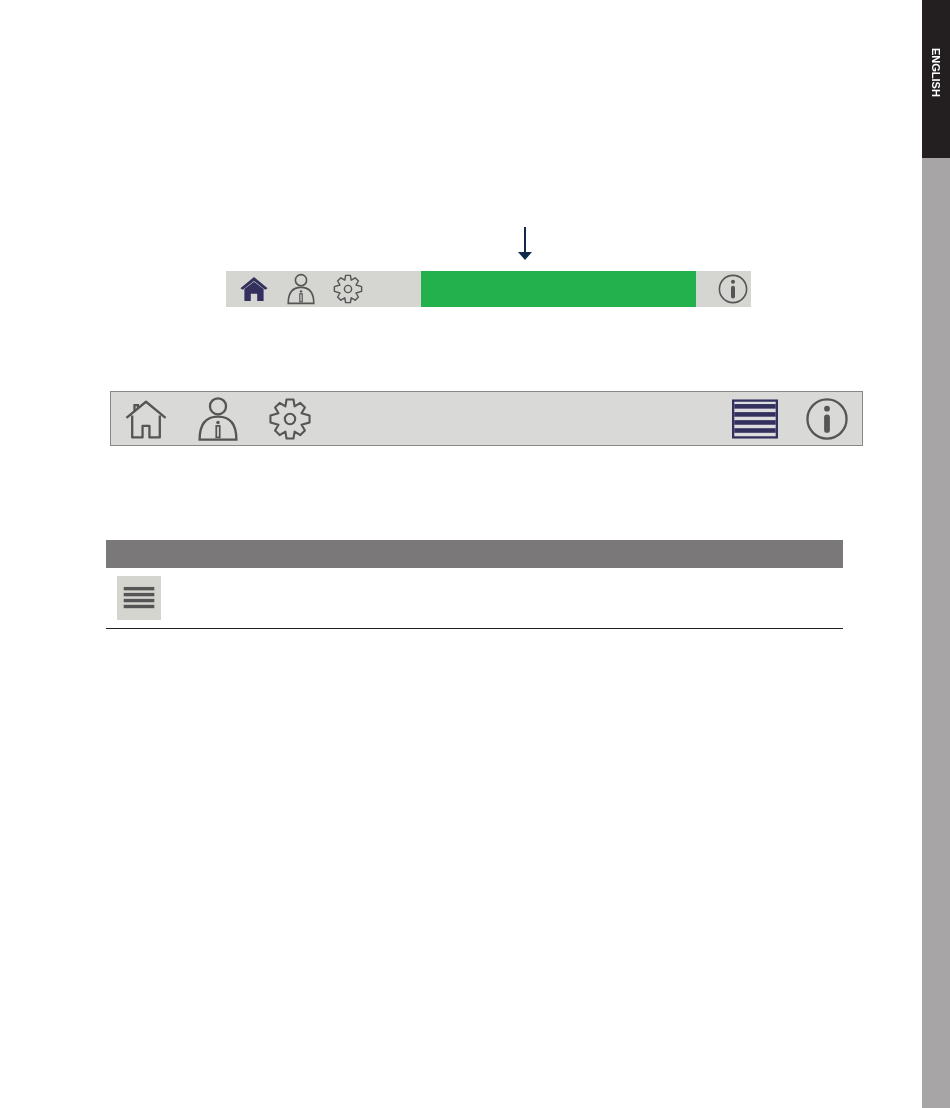 Image resolution: width=950 pixels, height=1108 pixels. I want to click on language-tab: ENGLISH, so click(936, 79).